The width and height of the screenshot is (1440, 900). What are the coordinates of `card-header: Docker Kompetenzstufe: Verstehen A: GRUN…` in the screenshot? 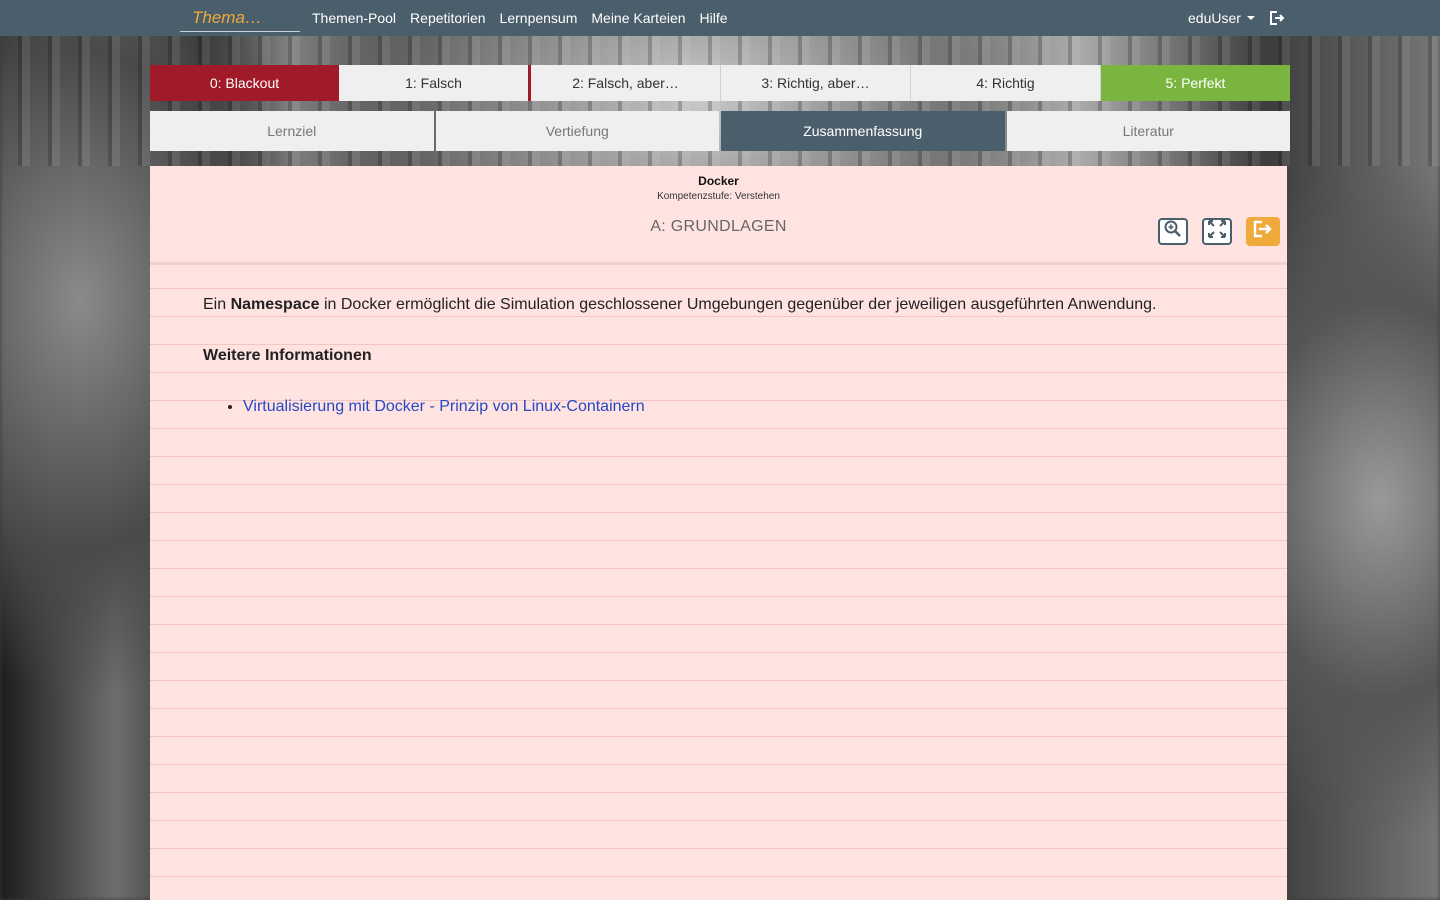 It's located at (718, 215).